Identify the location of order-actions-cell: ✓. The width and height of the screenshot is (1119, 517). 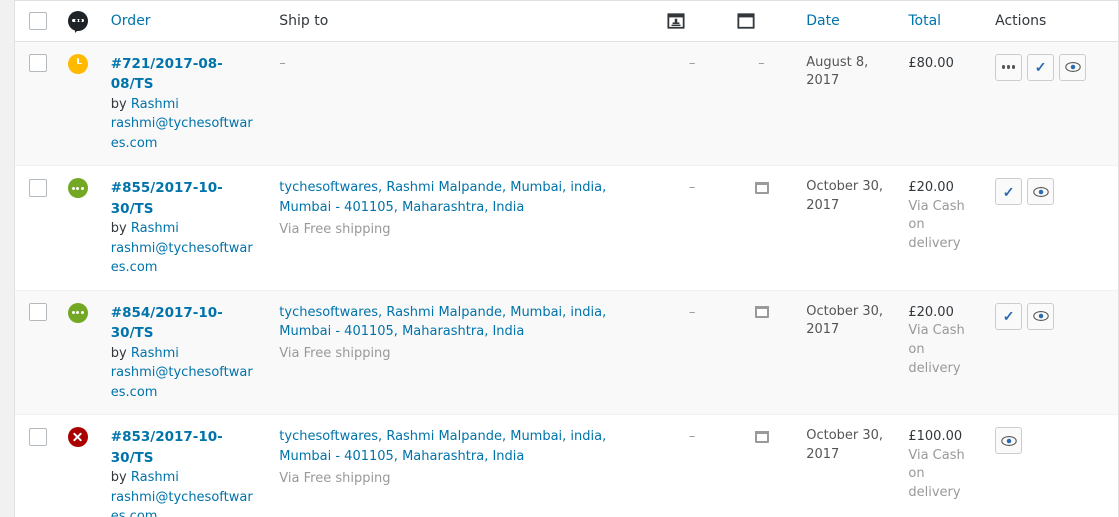
(1051, 352).